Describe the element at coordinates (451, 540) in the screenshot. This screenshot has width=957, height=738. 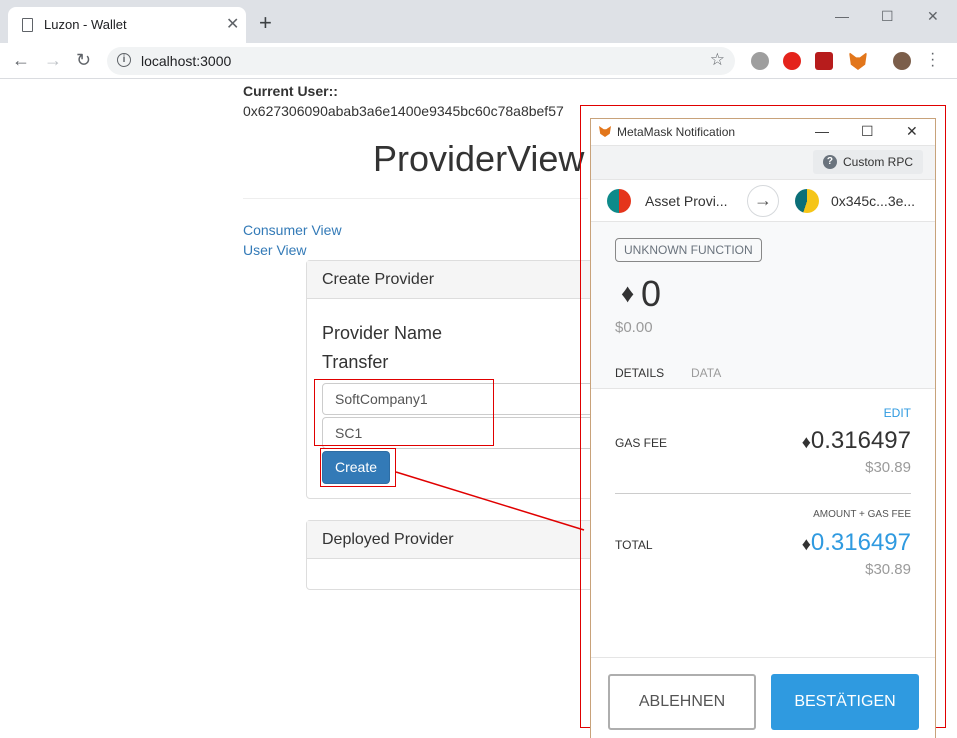
I see `panel-heading: Deployed Provider` at that location.